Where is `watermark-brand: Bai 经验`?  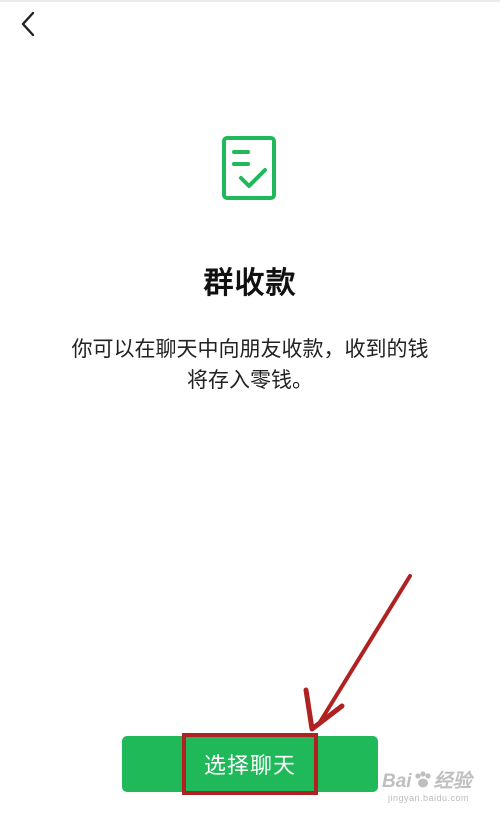
watermark-brand: Bai 经验 is located at coordinates (427, 781).